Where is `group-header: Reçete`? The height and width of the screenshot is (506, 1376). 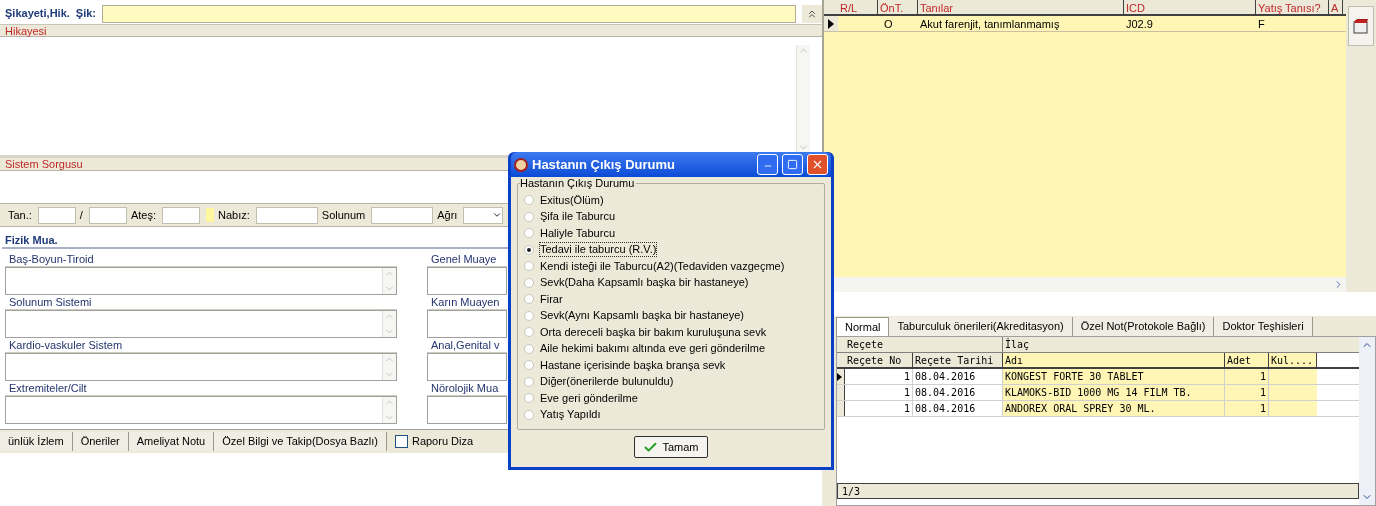 group-header: Reçete is located at coordinates (924, 344).